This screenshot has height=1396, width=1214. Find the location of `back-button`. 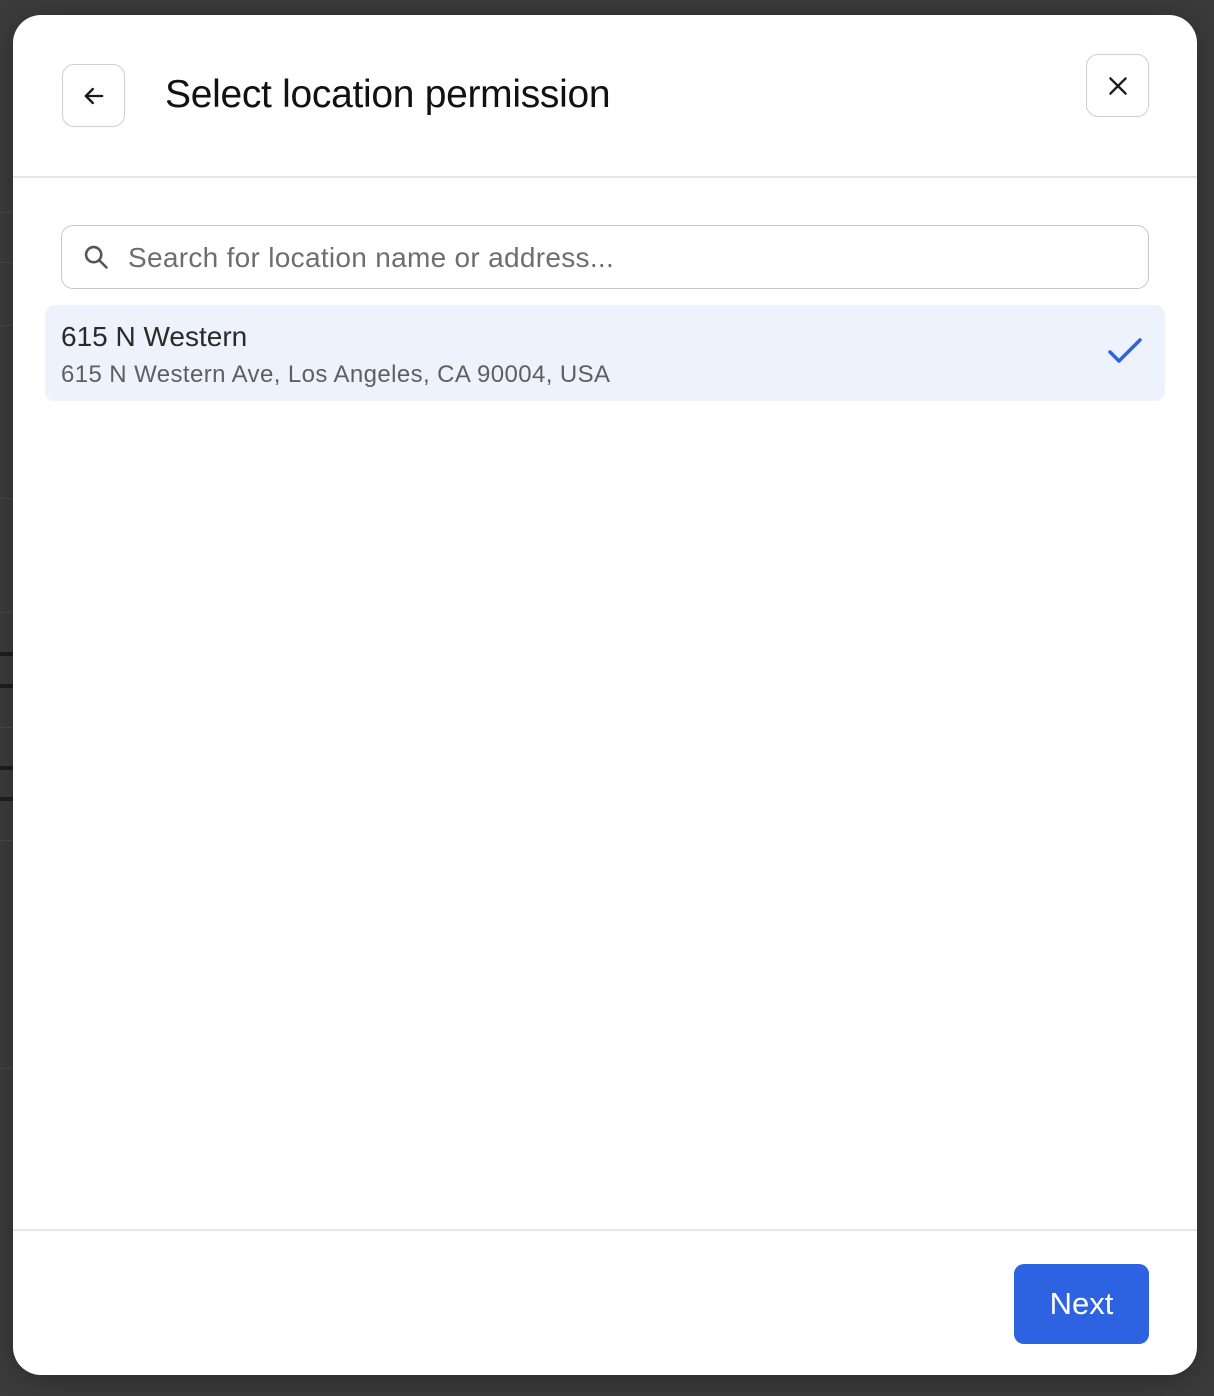

back-button is located at coordinates (93, 95).